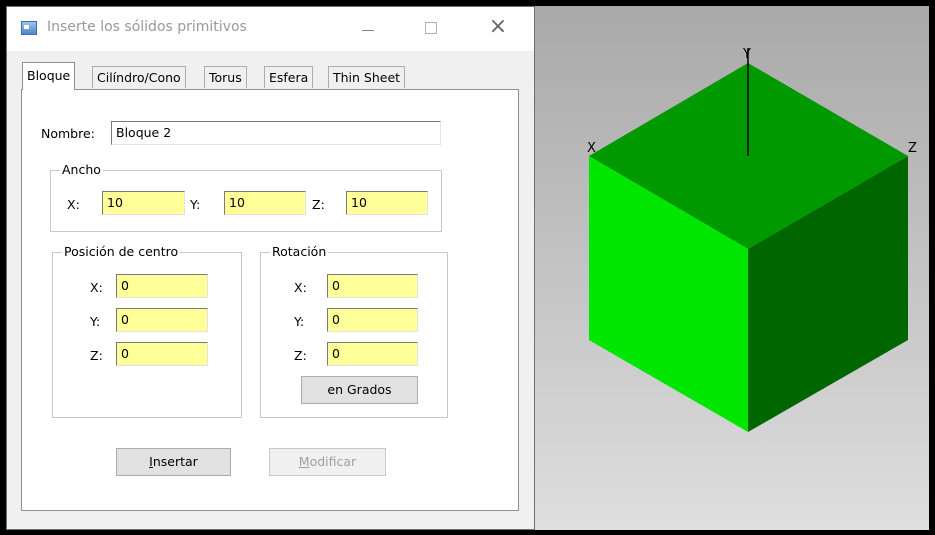 The image size is (935, 535). Describe the element at coordinates (49, 76) in the screenshot. I see `tab-bloque: Bloque` at that location.